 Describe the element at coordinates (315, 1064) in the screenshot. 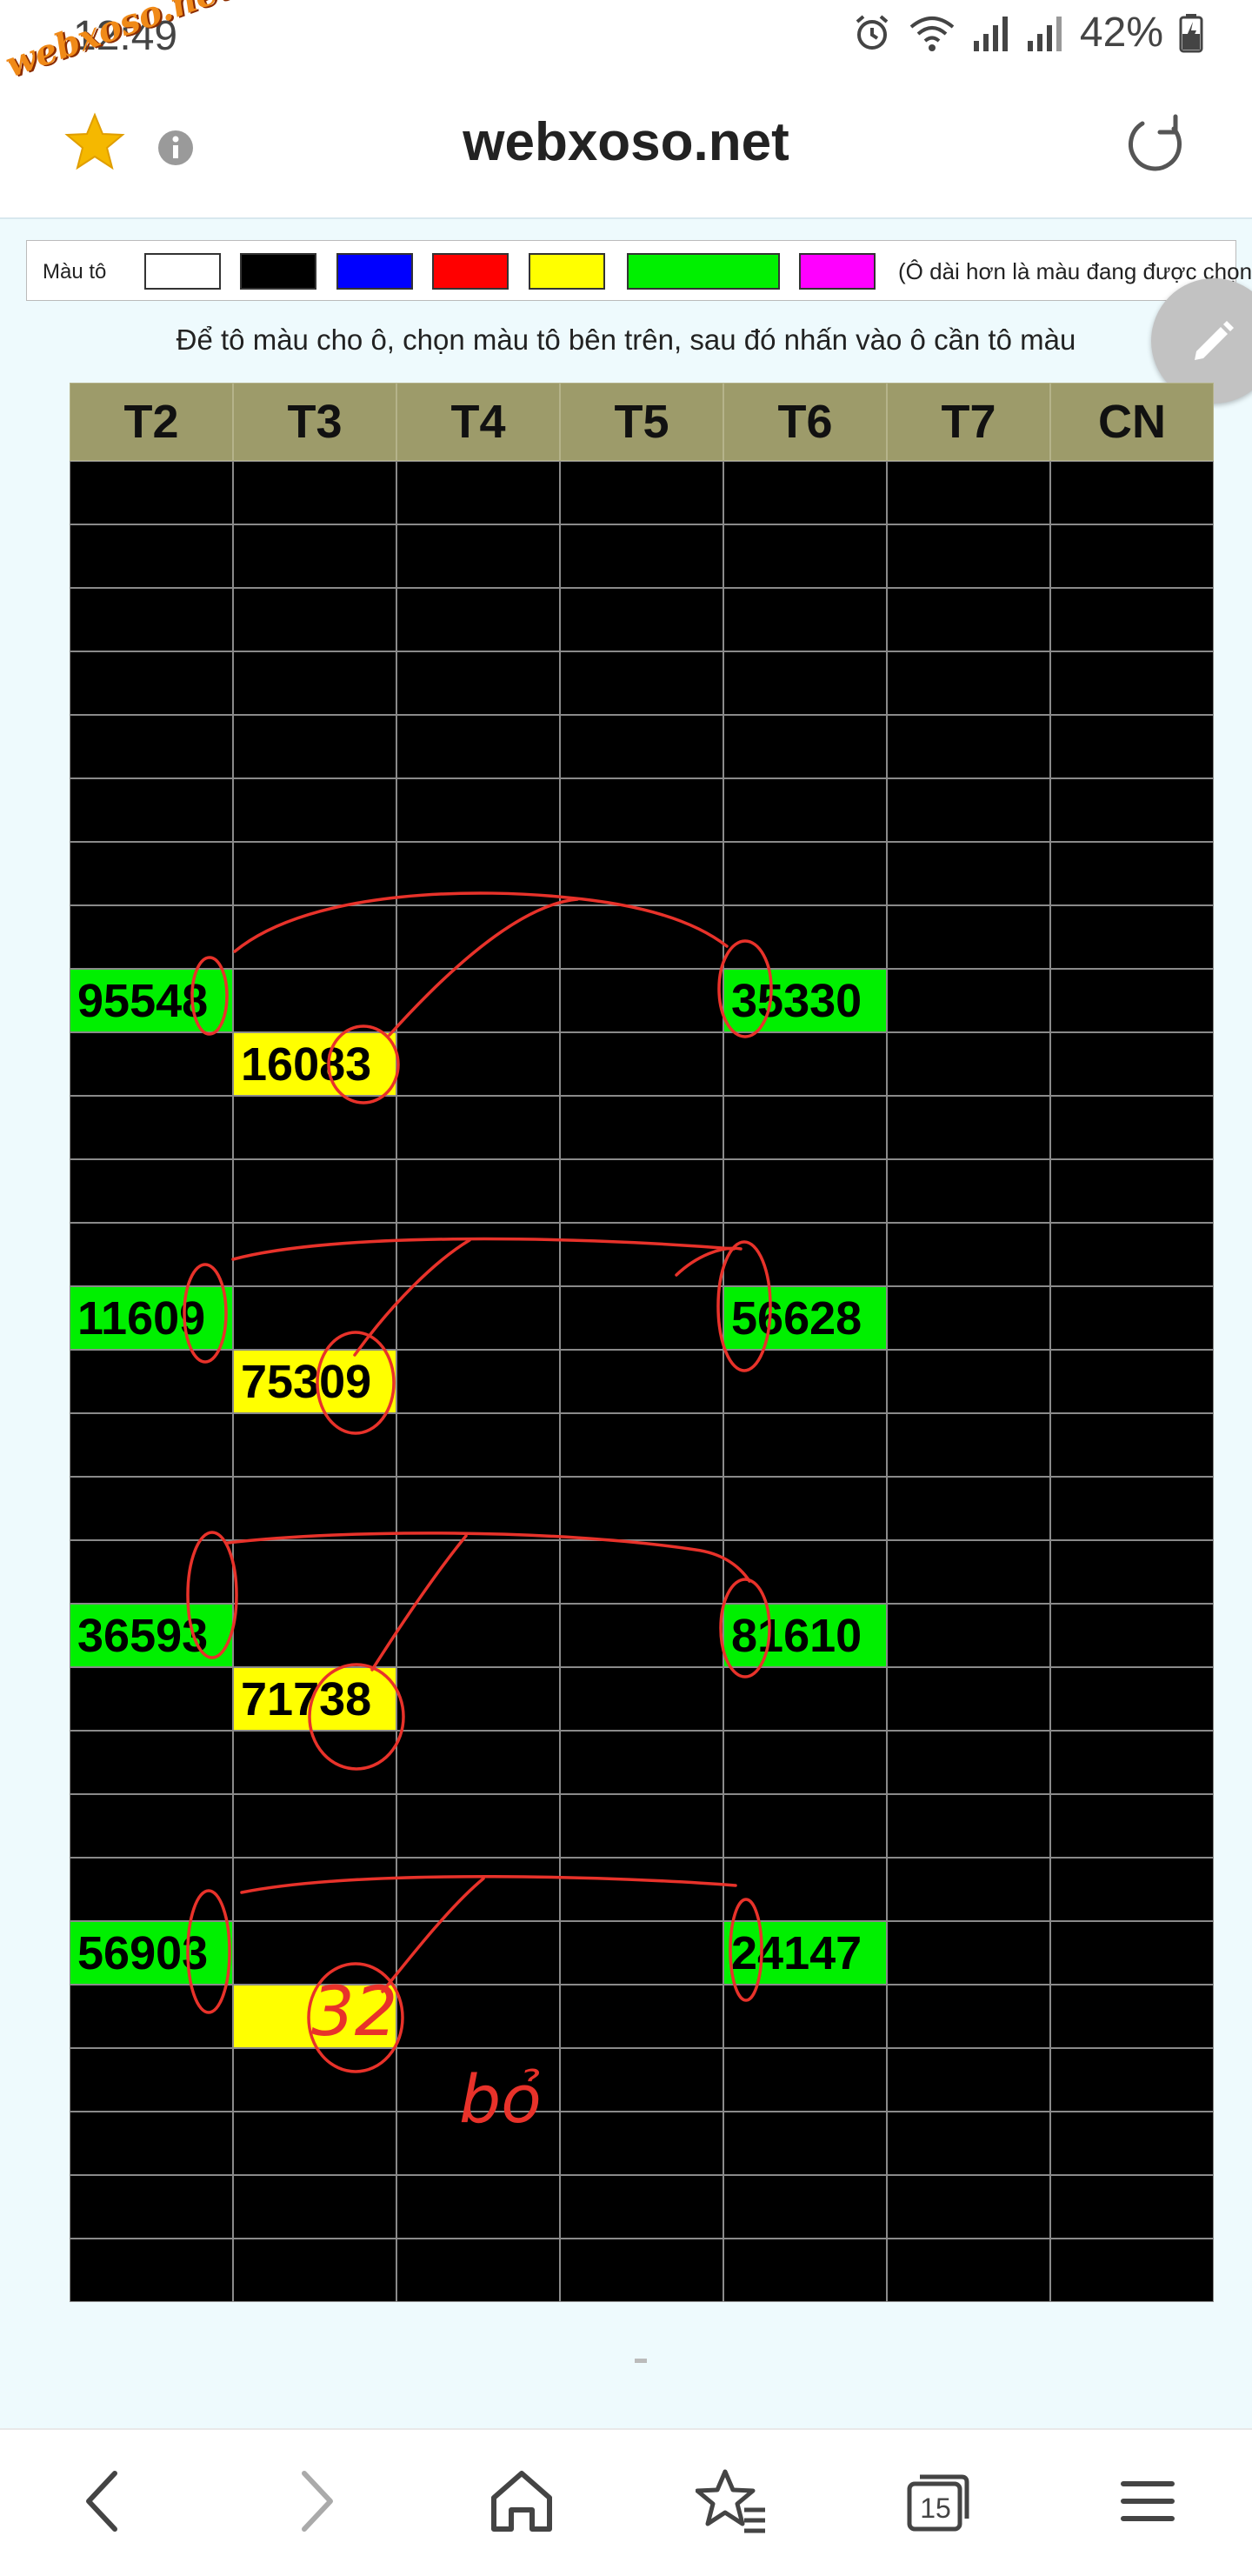

I see `grid-cell: 16083` at that location.